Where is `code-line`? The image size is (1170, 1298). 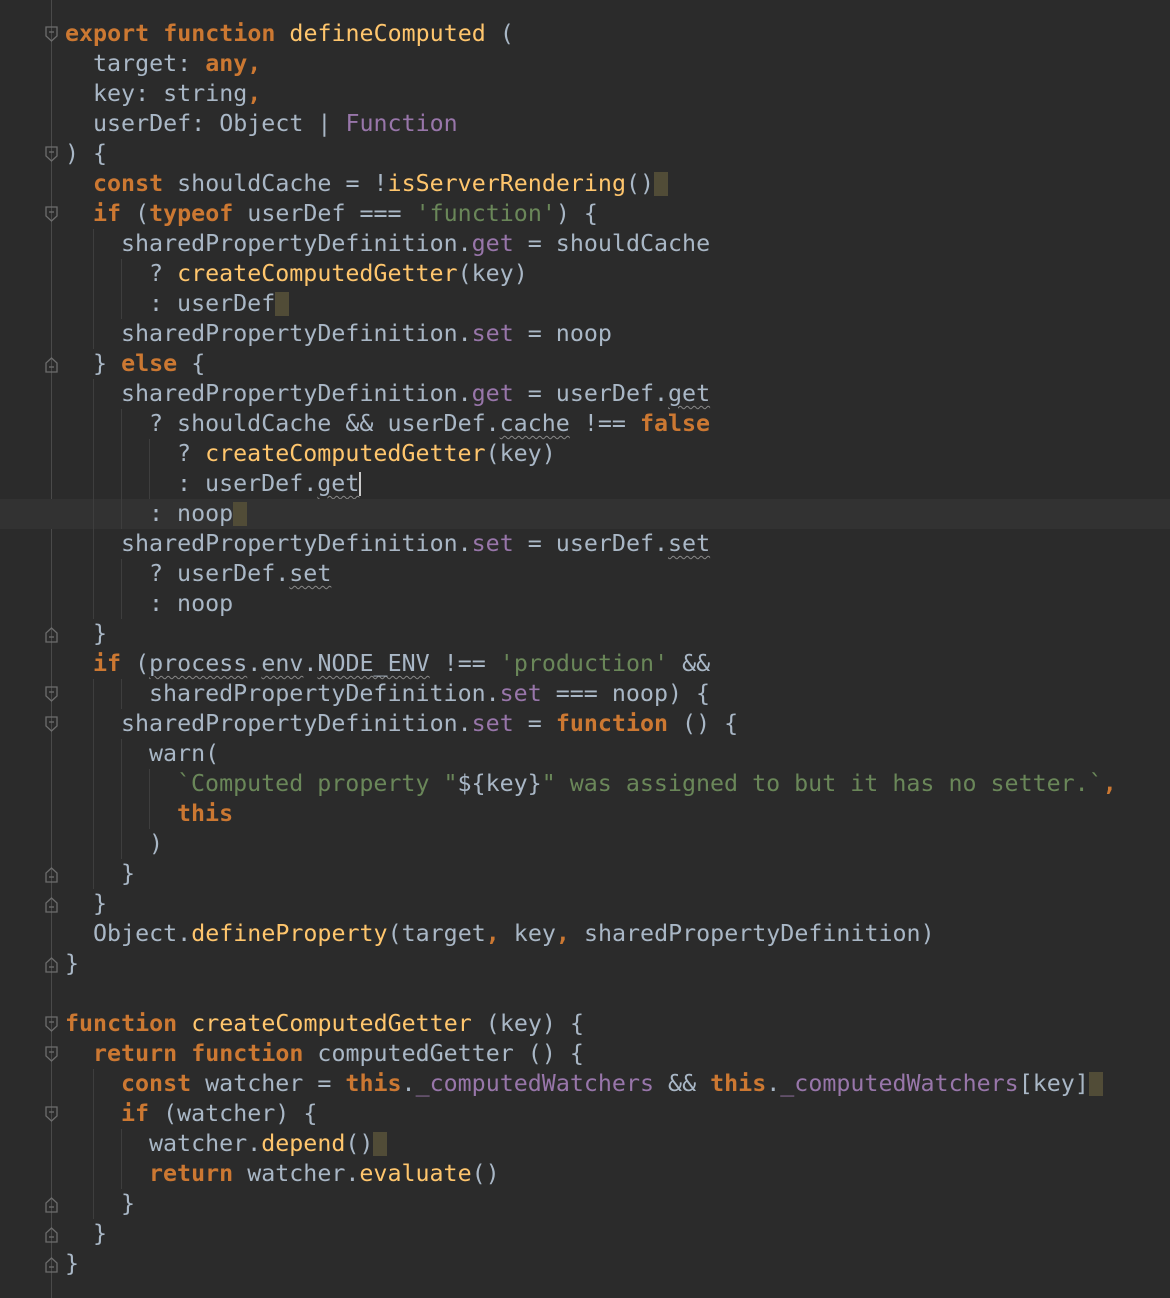
code-line is located at coordinates (585, 994).